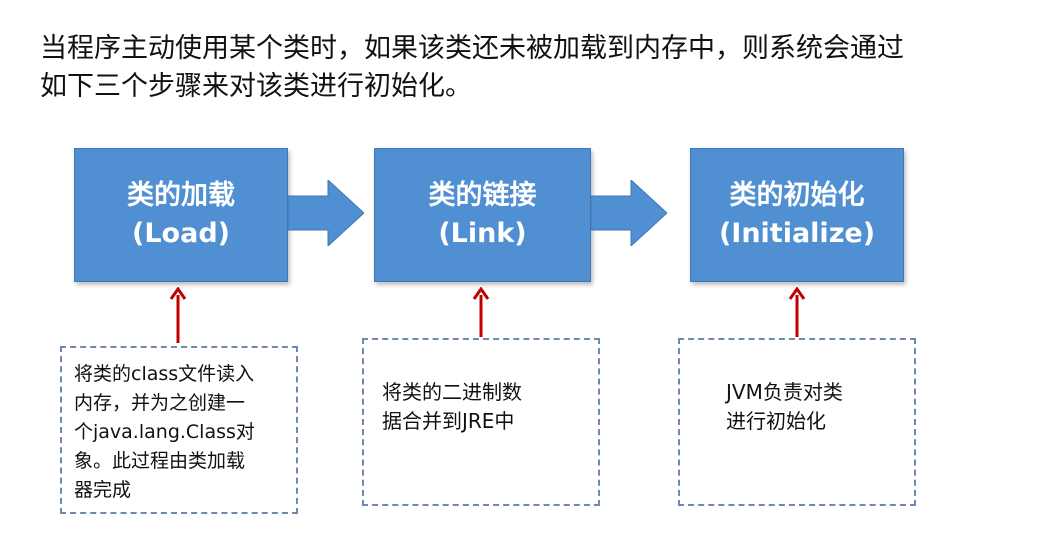 The height and width of the screenshot is (555, 1062). What do you see at coordinates (776, 421) in the screenshot?
I see `note-init-line: 进行初始化` at bounding box center [776, 421].